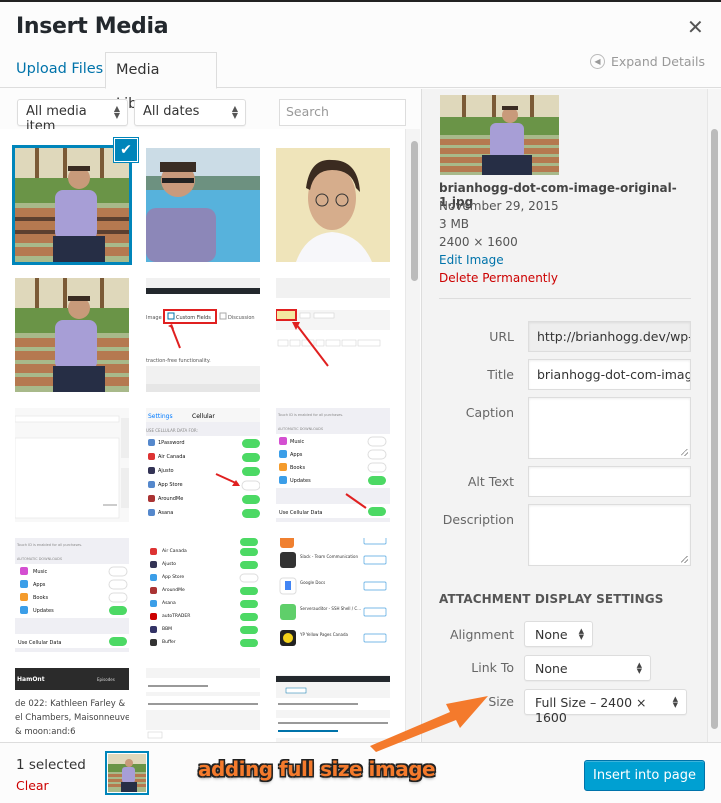 The image size is (721, 803). I want to click on search-input: Search, so click(342, 112).